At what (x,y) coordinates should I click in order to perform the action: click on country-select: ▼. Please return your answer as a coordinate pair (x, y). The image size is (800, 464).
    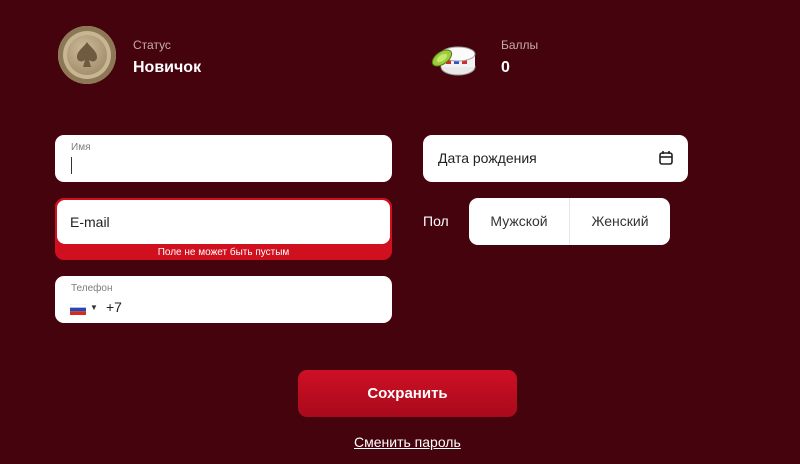
    Looking at the image, I should click on (84, 308).